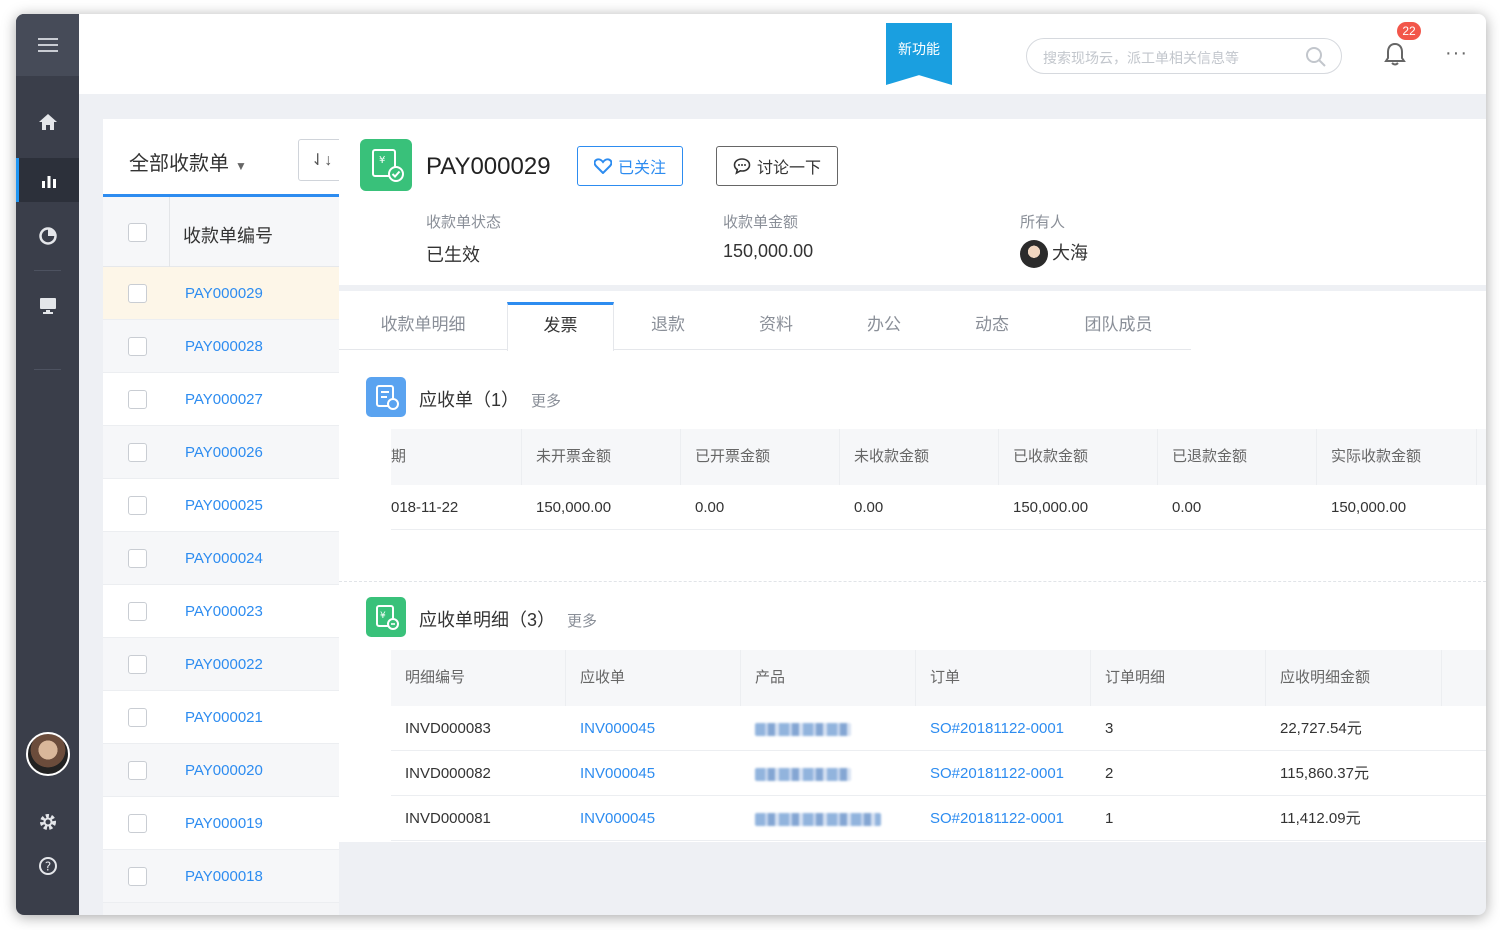 The image size is (1500, 930). Describe the element at coordinates (1369, 507) in the screenshot. I see `cell-actual-received: 150,000.00` at that location.